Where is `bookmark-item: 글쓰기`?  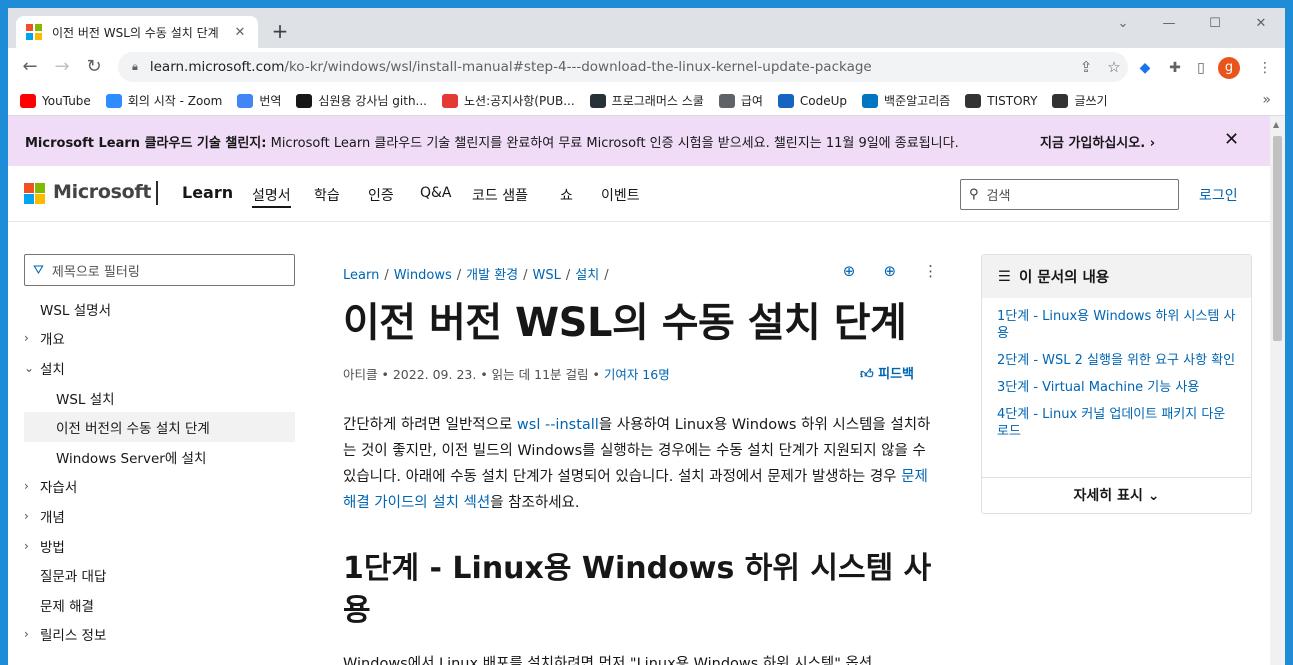 bookmark-item: 글쓰기 is located at coordinates (1080, 100).